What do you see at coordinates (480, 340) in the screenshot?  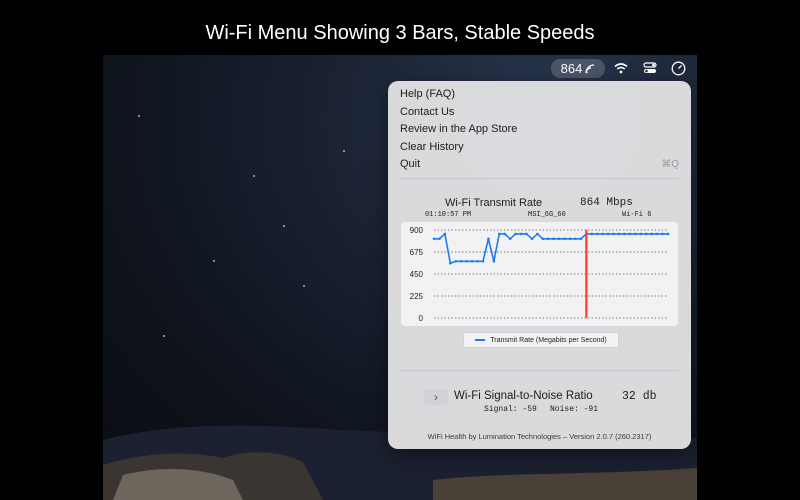 I see `legend-swatch` at bounding box center [480, 340].